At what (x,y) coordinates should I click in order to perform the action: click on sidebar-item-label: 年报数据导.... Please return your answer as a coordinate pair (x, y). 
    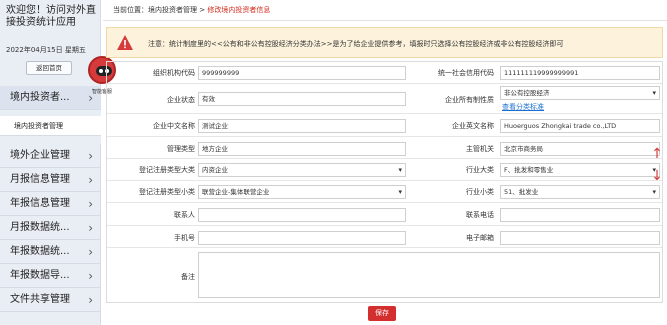
    Looking at the image, I should click on (40, 275).